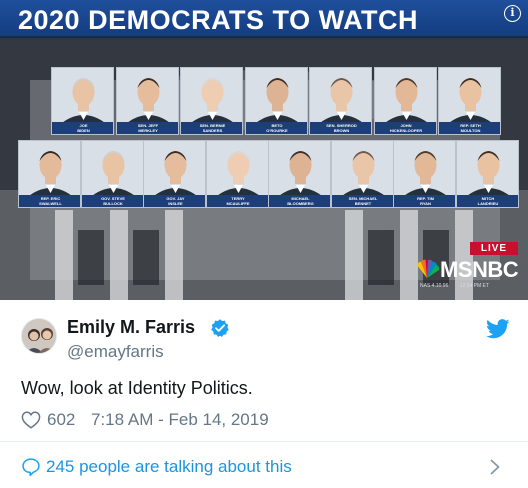 The width and height of the screenshot is (528, 488). Describe the element at coordinates (424, 201) in the screenshot. I see `candidate-caption: REP. TIM RYAN` at that location.